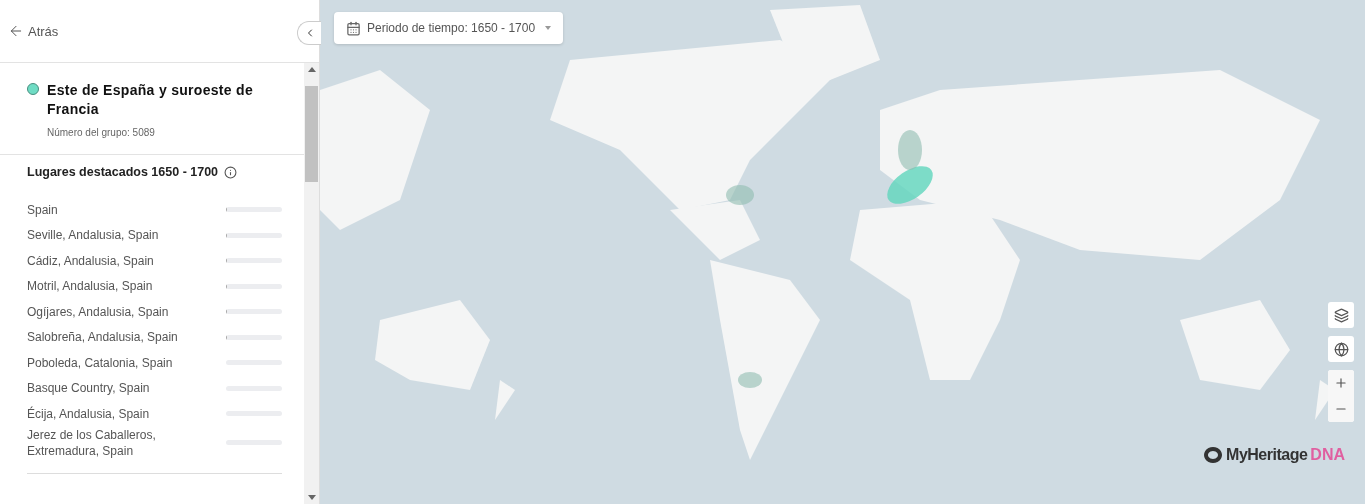  Describe the element at coordinates (309, 33) in the screenshot. I see `collapse-panel-button` at that location.